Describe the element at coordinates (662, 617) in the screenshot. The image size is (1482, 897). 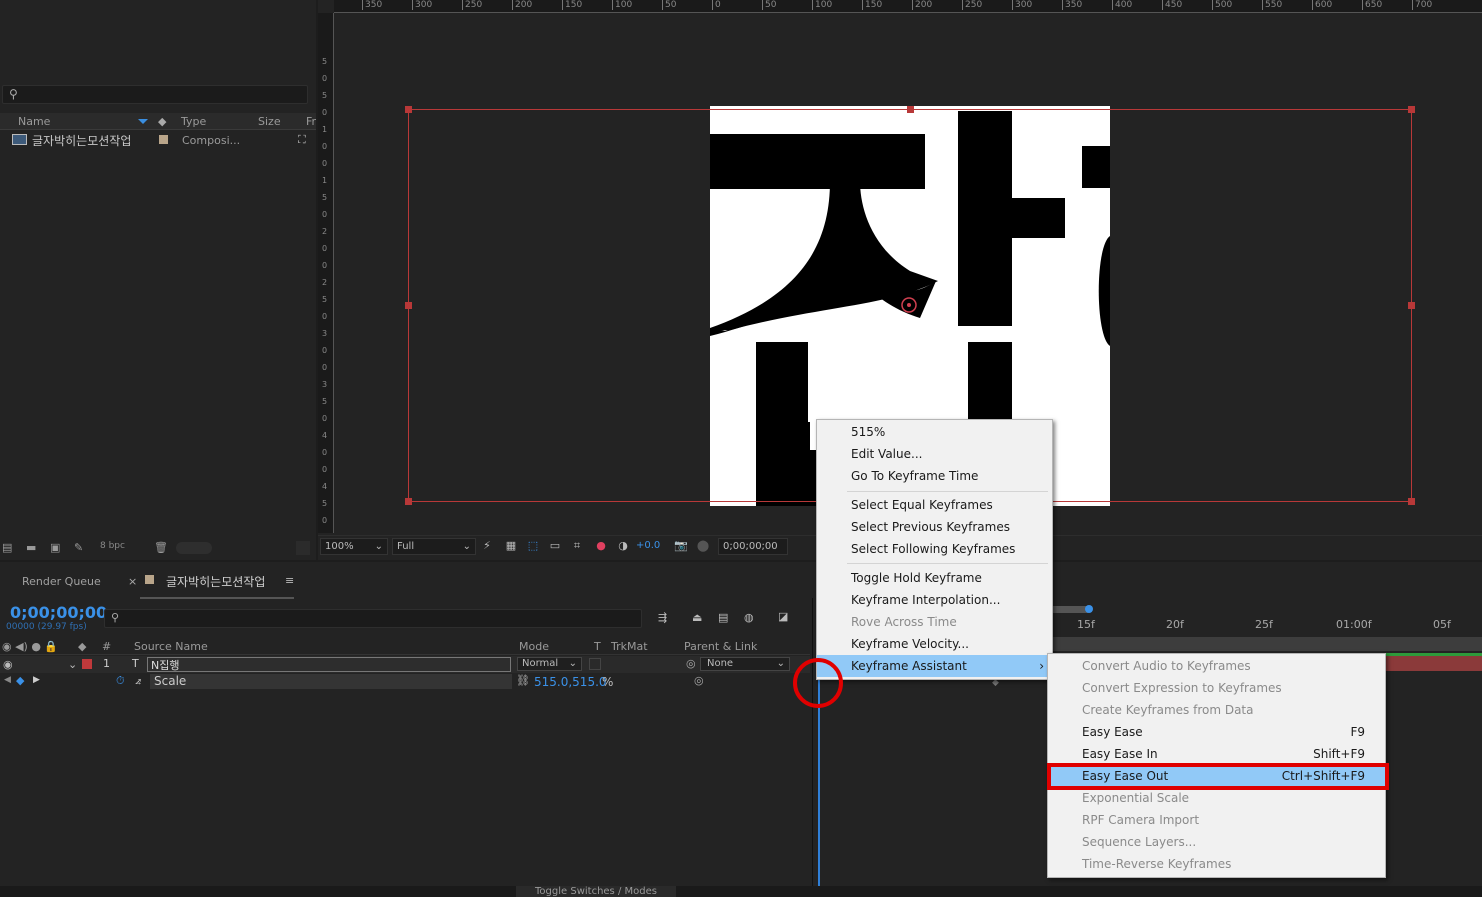
I see `composition-mini-flowchart-icon: ⇶` at that location.